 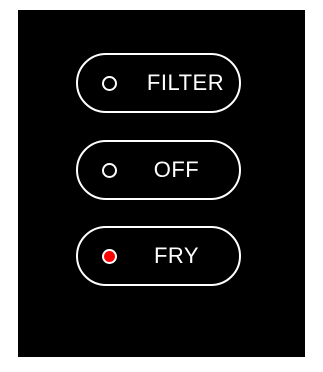 I want to click on off-indicator-icon, so click(x=109, y=170).